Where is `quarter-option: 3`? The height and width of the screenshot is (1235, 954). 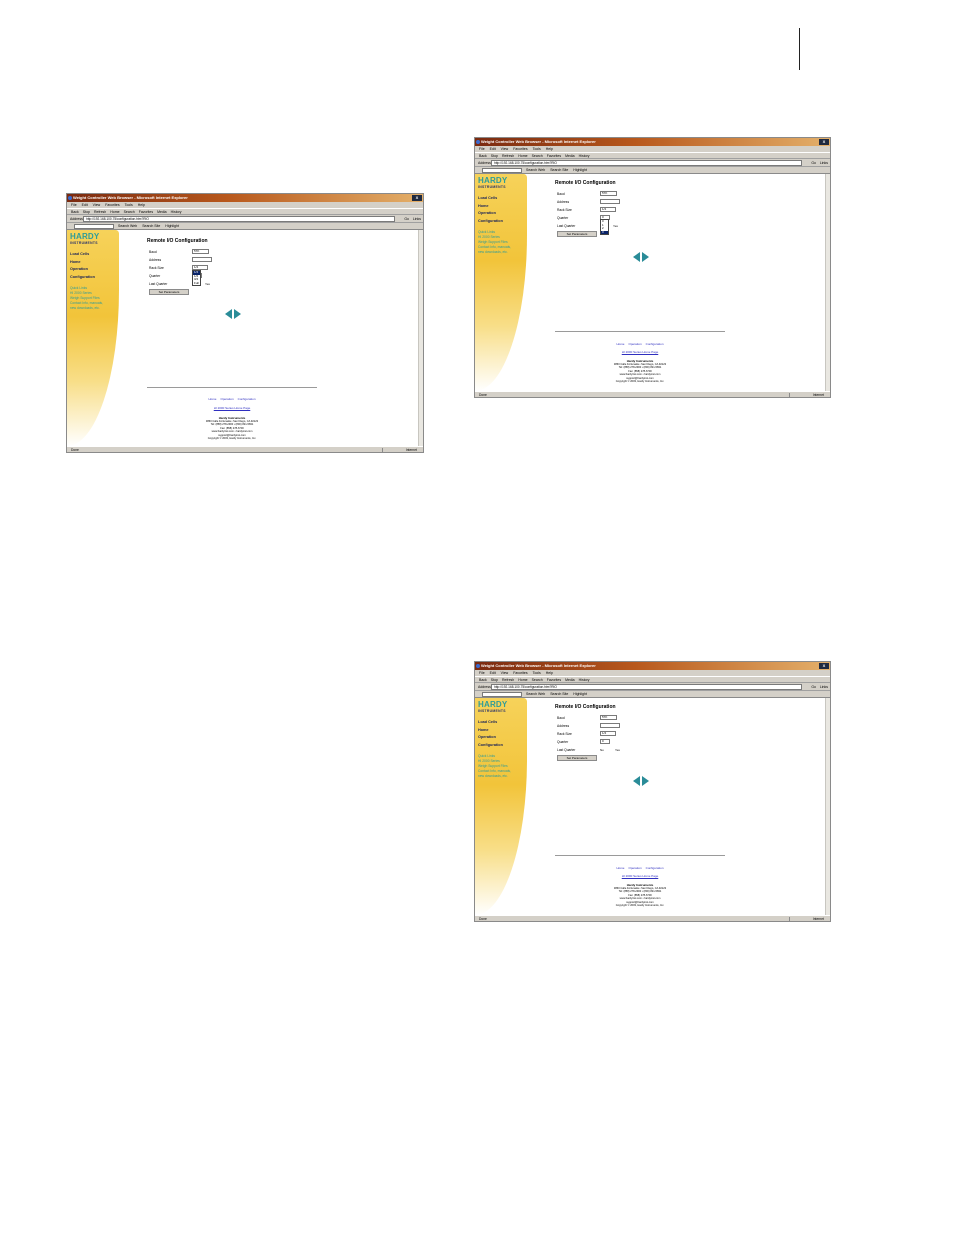 quarter-option: 3 is located at coordinates (604, 232).